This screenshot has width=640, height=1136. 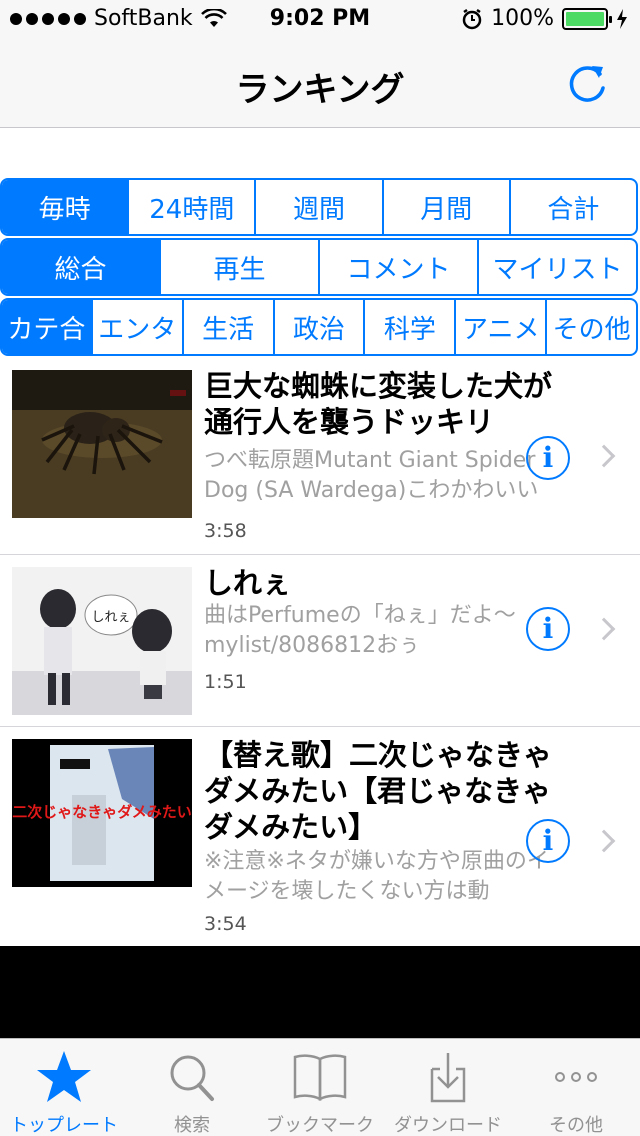 I want to click on segment-category-all: カテ合, so click(x=47, y=327).